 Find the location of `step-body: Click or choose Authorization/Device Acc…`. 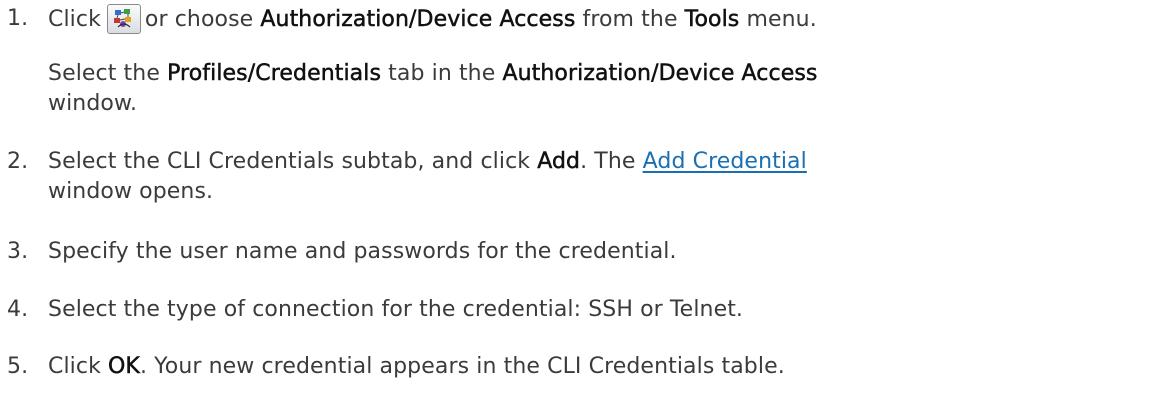

step-body: Click or choose Authorization/Device Acc… is located at coordinates (595, 19).